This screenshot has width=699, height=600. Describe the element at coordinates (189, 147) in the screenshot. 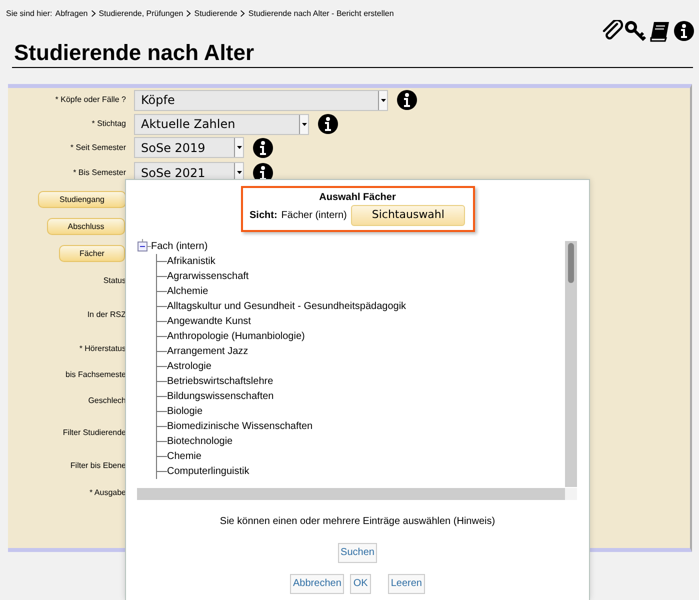

I see `select-field: SoSe 2019` at that location.